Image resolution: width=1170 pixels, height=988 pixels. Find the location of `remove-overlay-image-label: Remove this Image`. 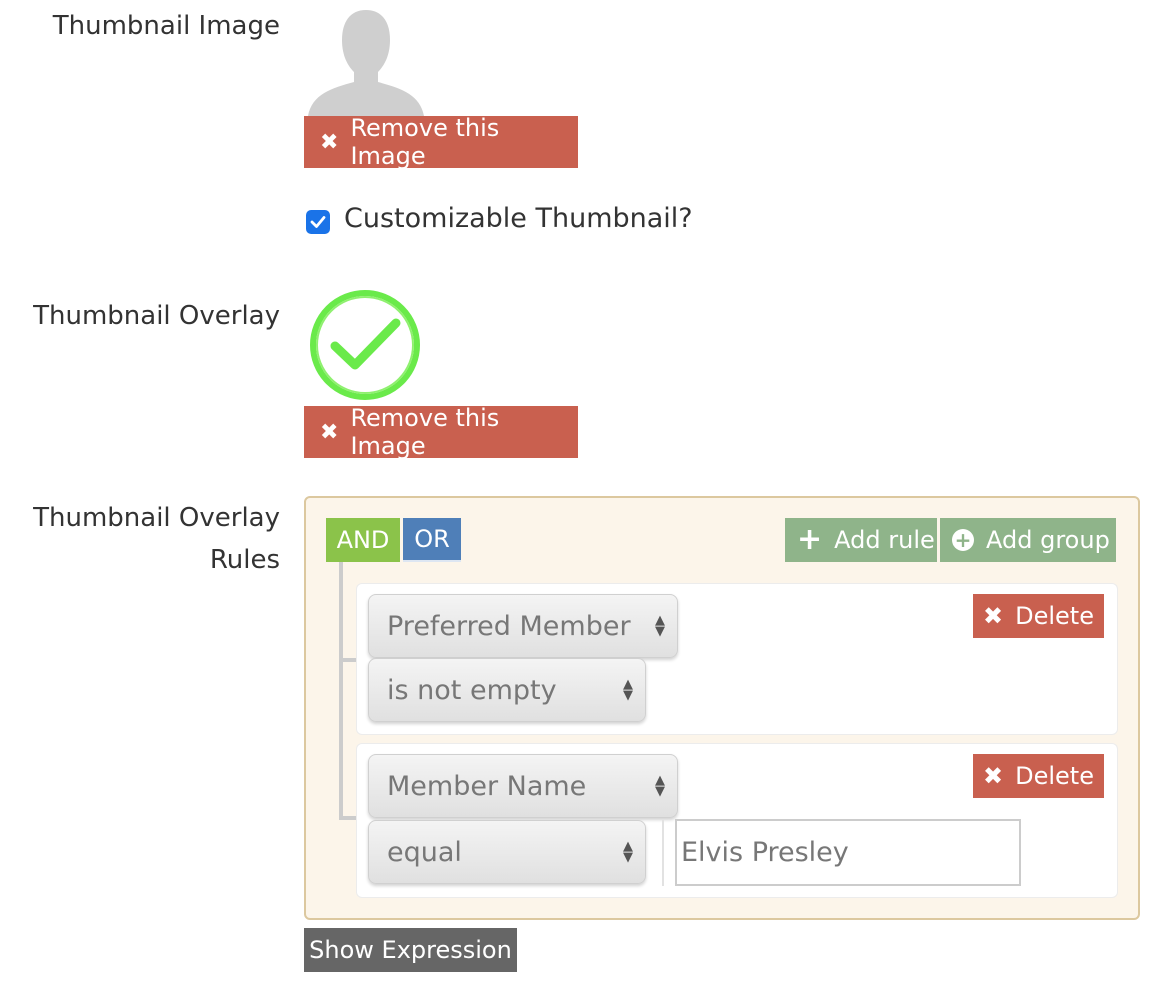

remove-overlay-image-label: Remove this Image is located at coordinates (425, 432).